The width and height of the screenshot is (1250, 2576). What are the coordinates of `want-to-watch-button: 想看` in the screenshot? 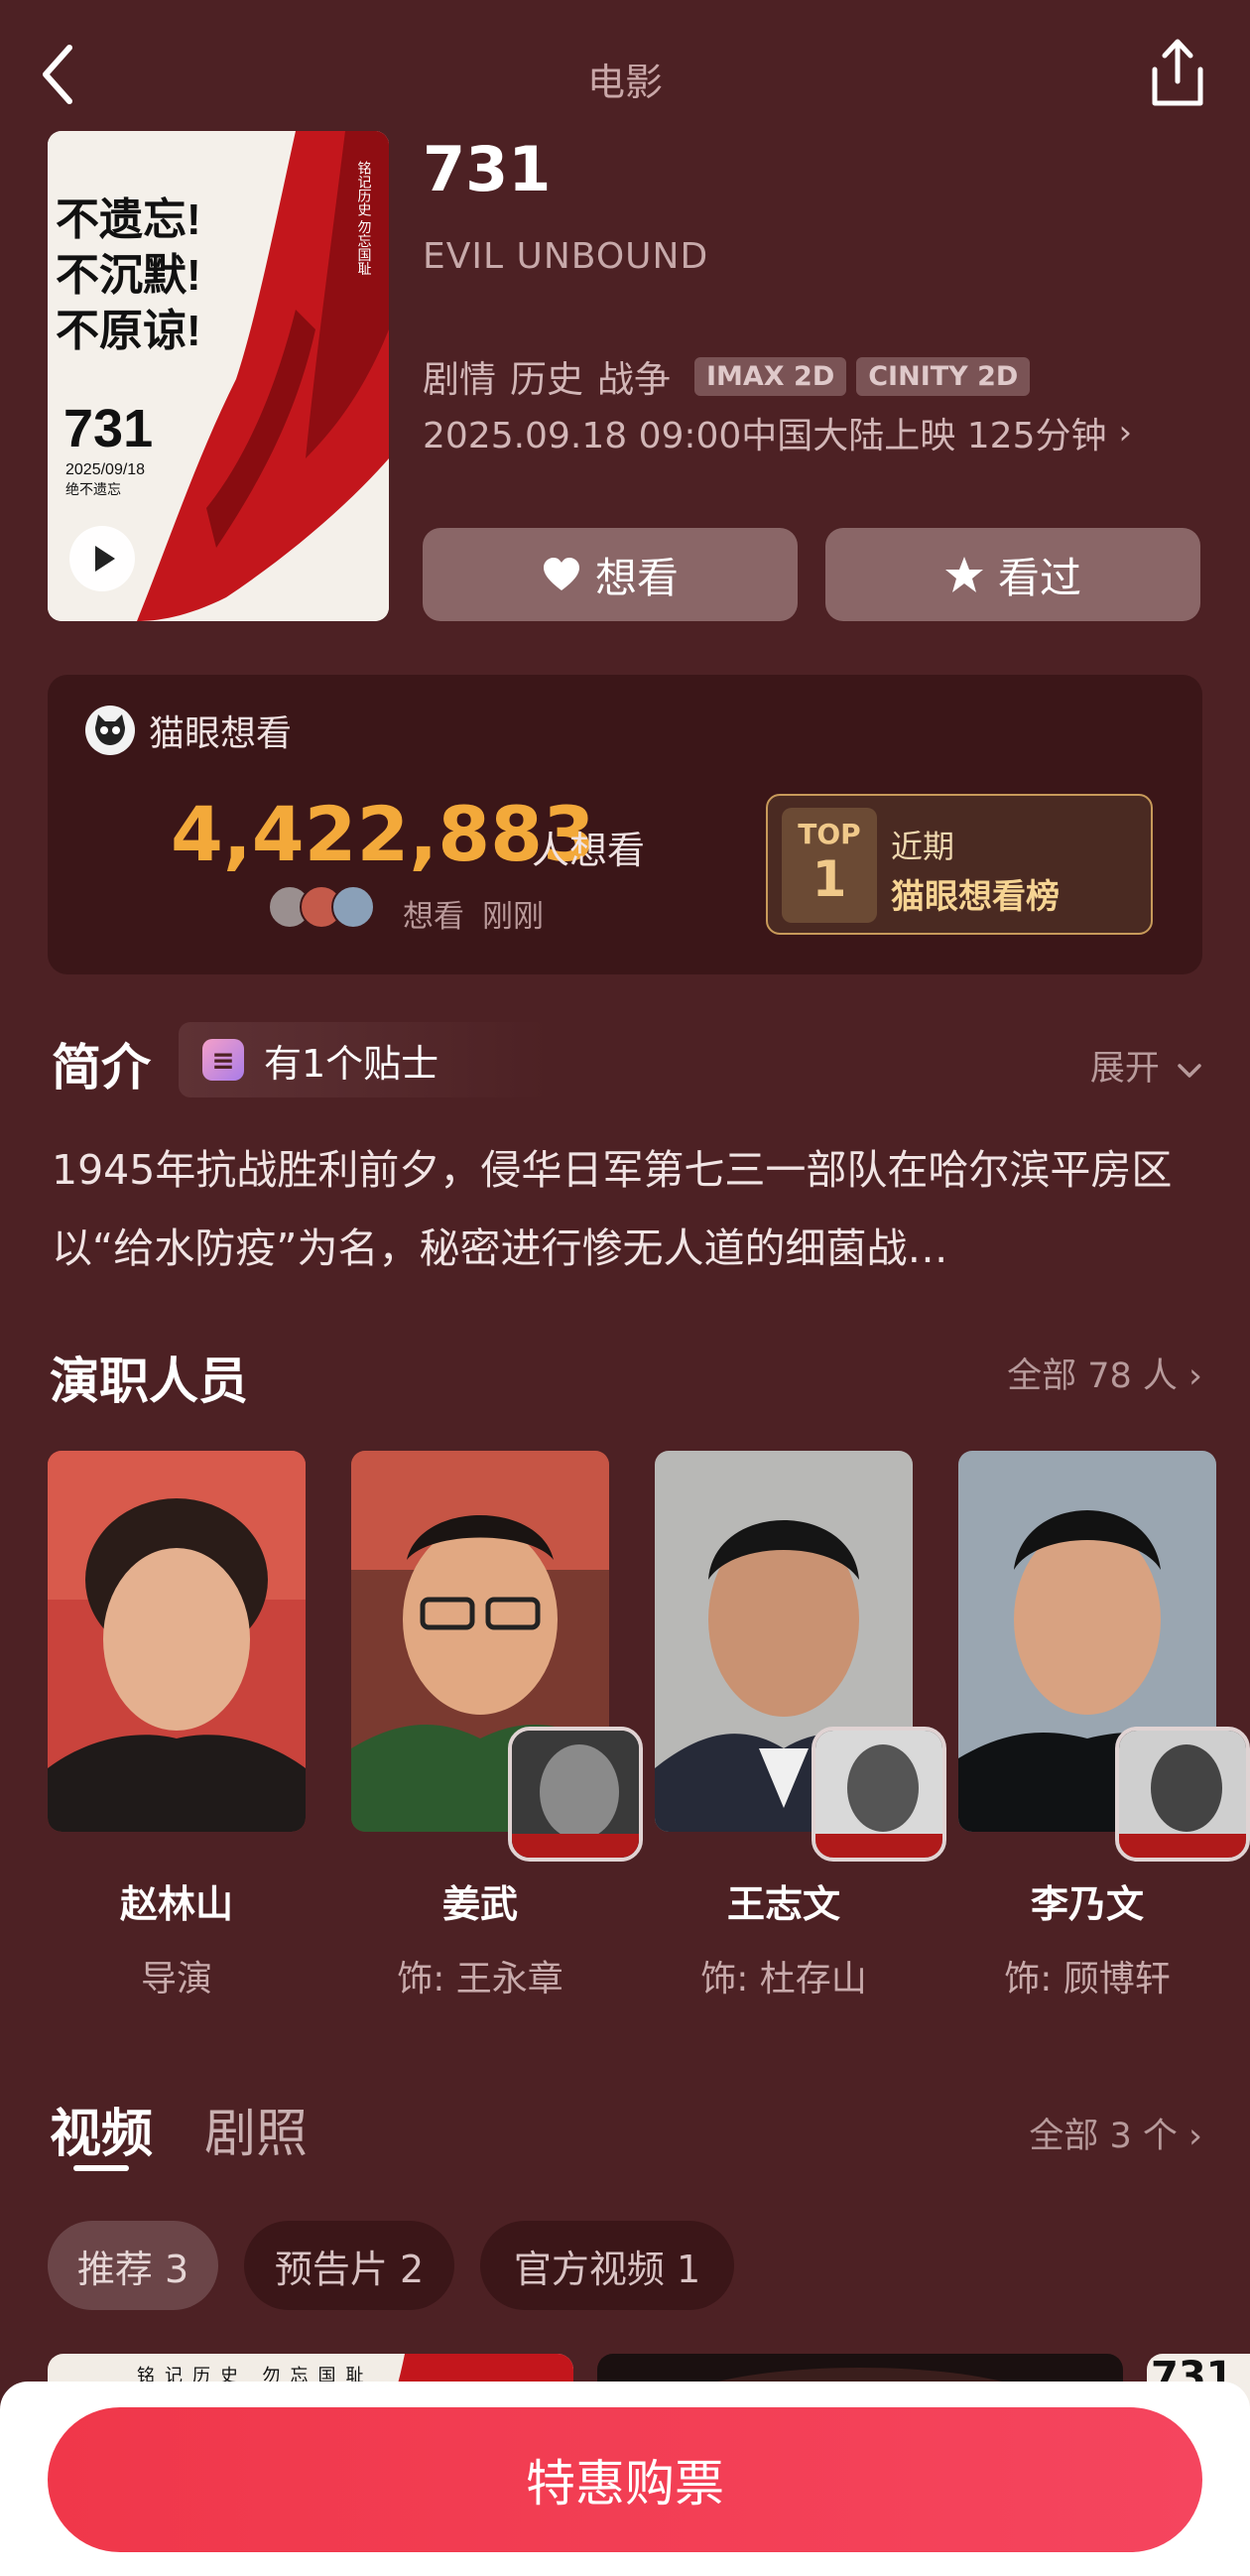 It's located at (610, 575).